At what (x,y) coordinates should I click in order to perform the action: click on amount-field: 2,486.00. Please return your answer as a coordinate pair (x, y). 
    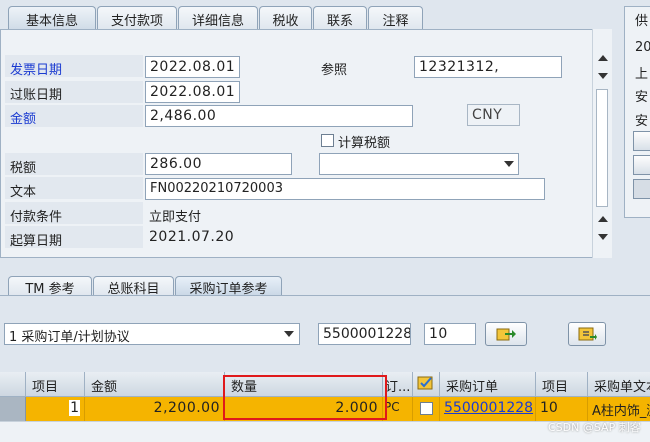
    Looking at the image, I should click on (279, 116).